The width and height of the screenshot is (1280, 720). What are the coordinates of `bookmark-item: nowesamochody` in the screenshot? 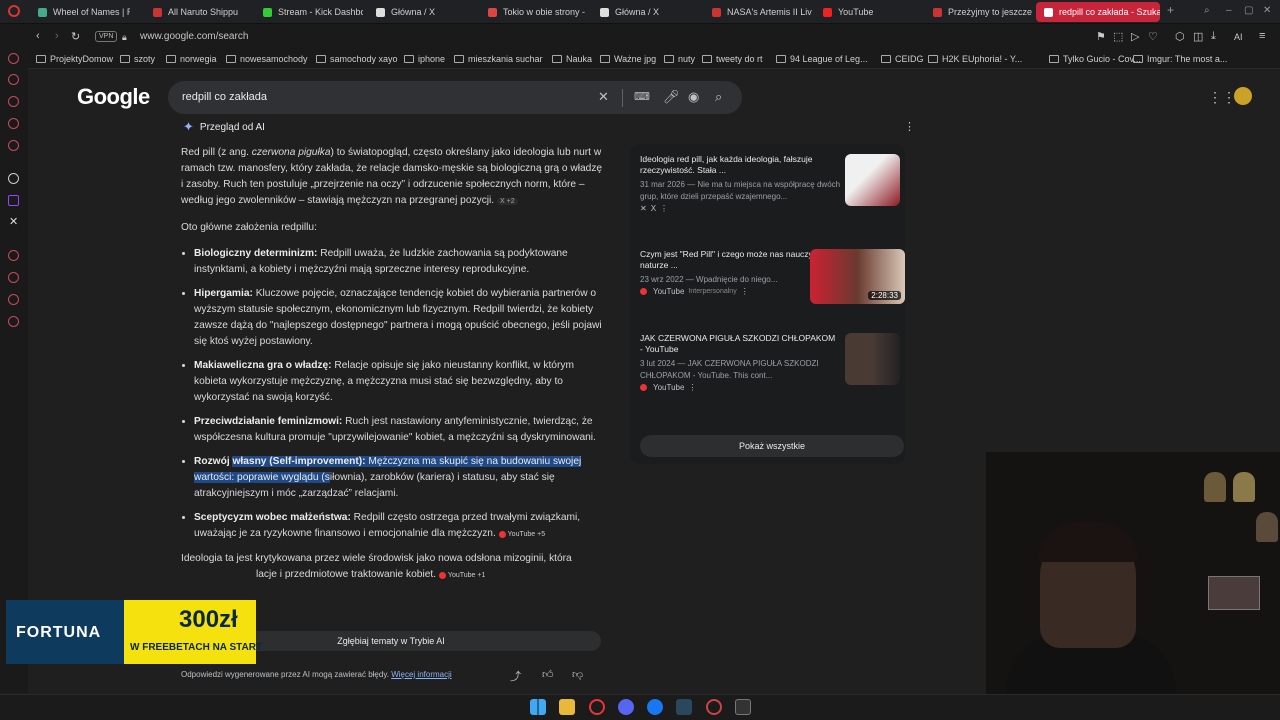 It's located at (267, 59).